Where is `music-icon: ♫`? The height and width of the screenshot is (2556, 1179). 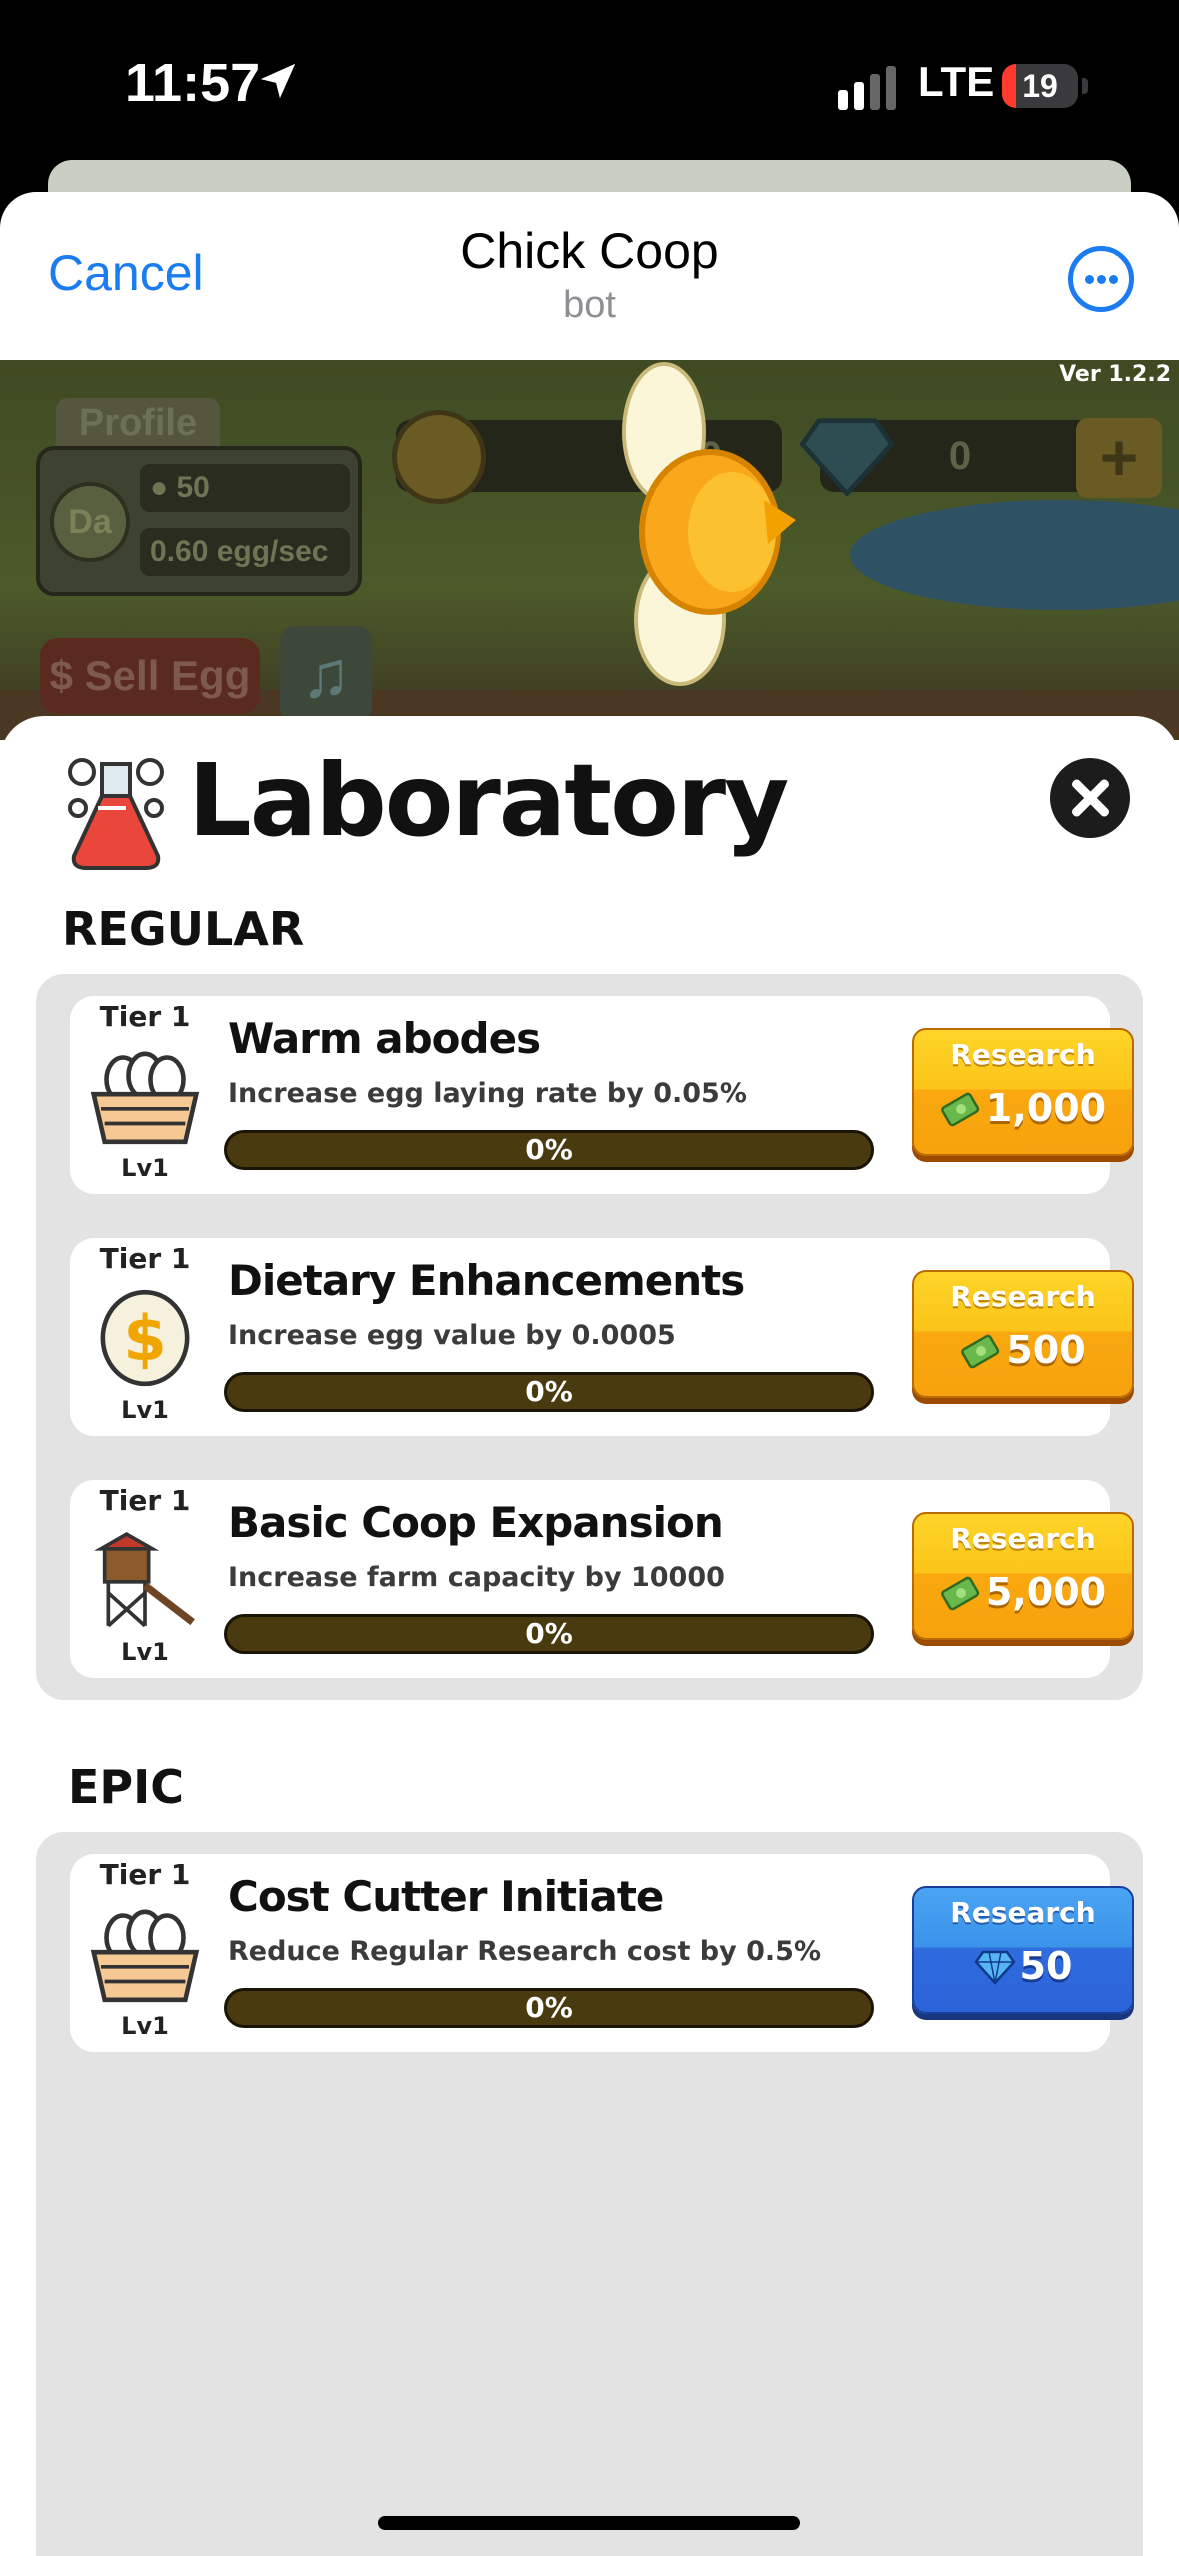
music-icon: ♫ is located at coordinates (326, 674).